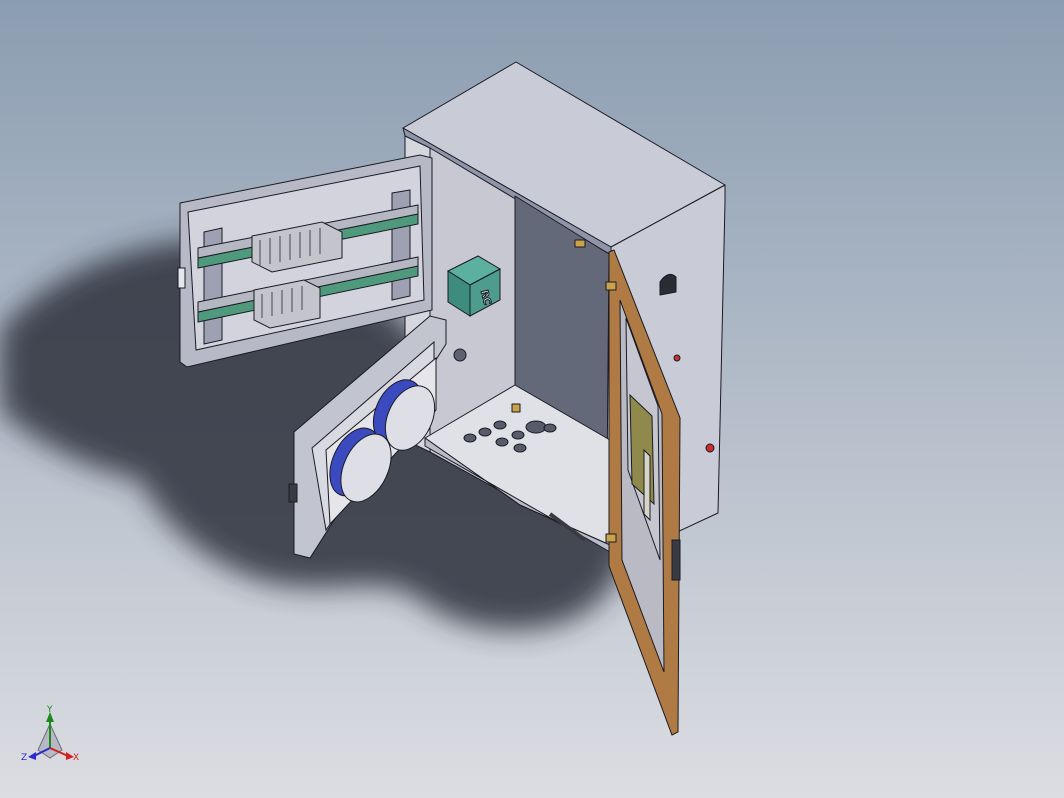 The width and height of the screenshot is (1064, 798). Describe the element at coordinates (24, 758) in the screenshot. I see `z-axis-label: Z` at that location.